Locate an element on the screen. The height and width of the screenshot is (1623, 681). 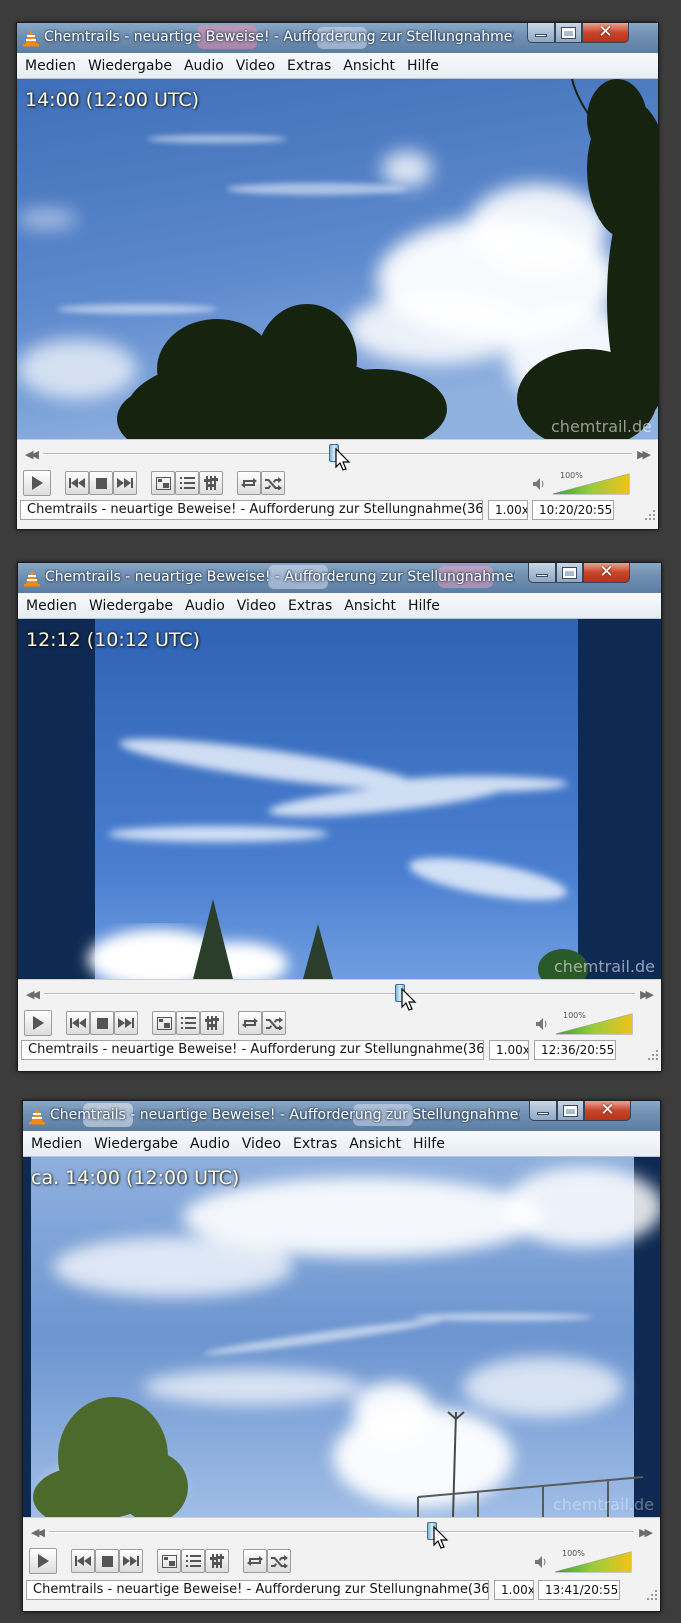
button-row: 100% is located at coordinates (341, 1562).